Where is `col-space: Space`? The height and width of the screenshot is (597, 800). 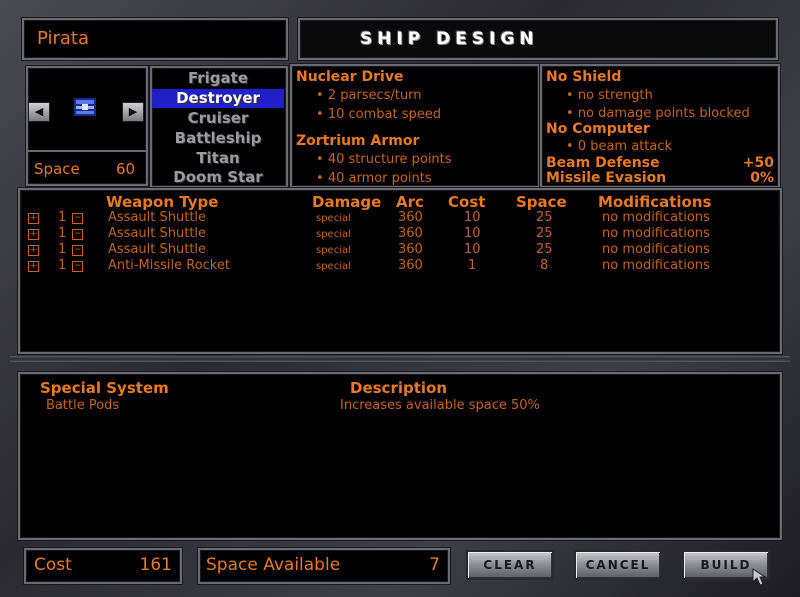 col-space: Space is located at coordinates (541, 202).